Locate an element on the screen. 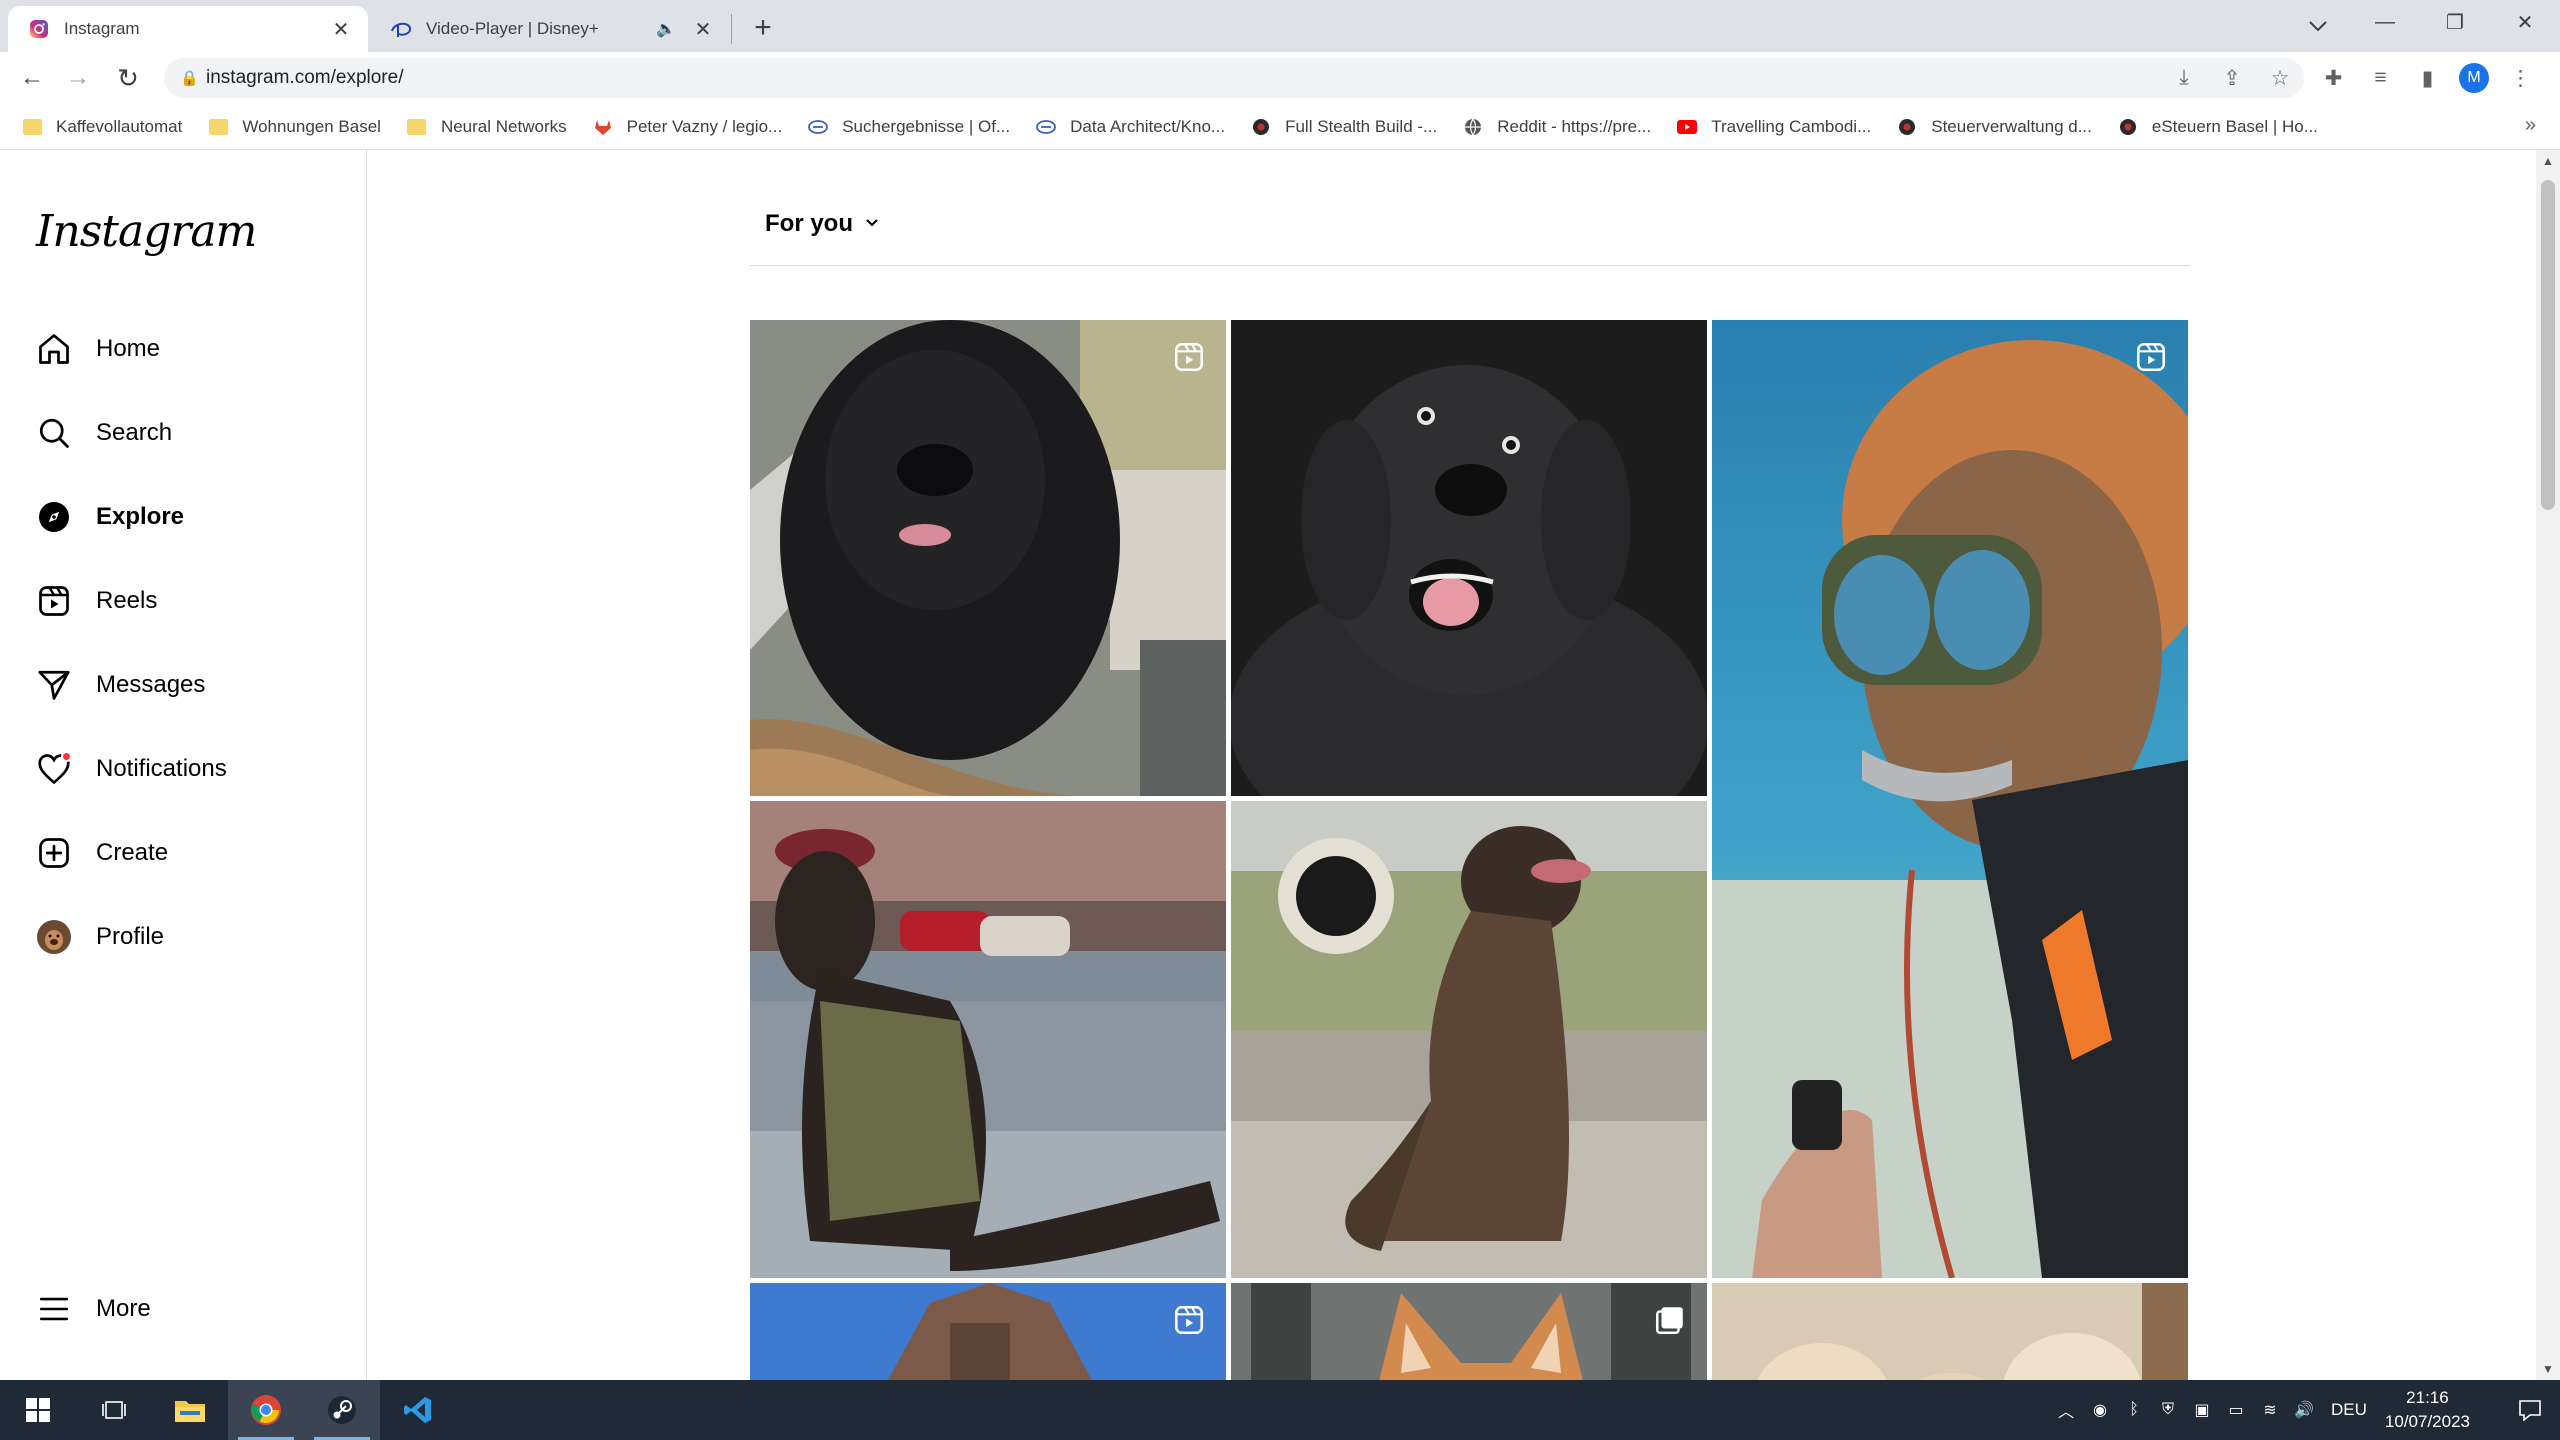 This screenshot has width=2560, height=1440. page-scrollbar: ▲ ▼ is located at coordinates (2548, 765).